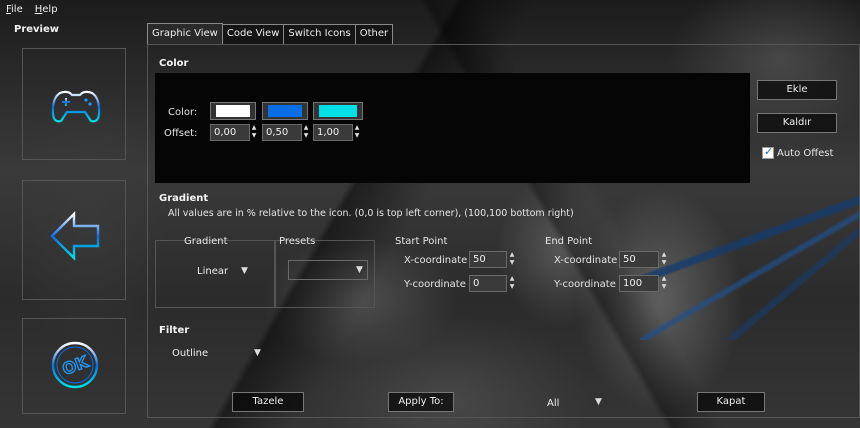  What do you see at coordinates (206, 241) in the screenshot?
I see `gradient-type-label: Gradient` at bounding box center [206, 241].